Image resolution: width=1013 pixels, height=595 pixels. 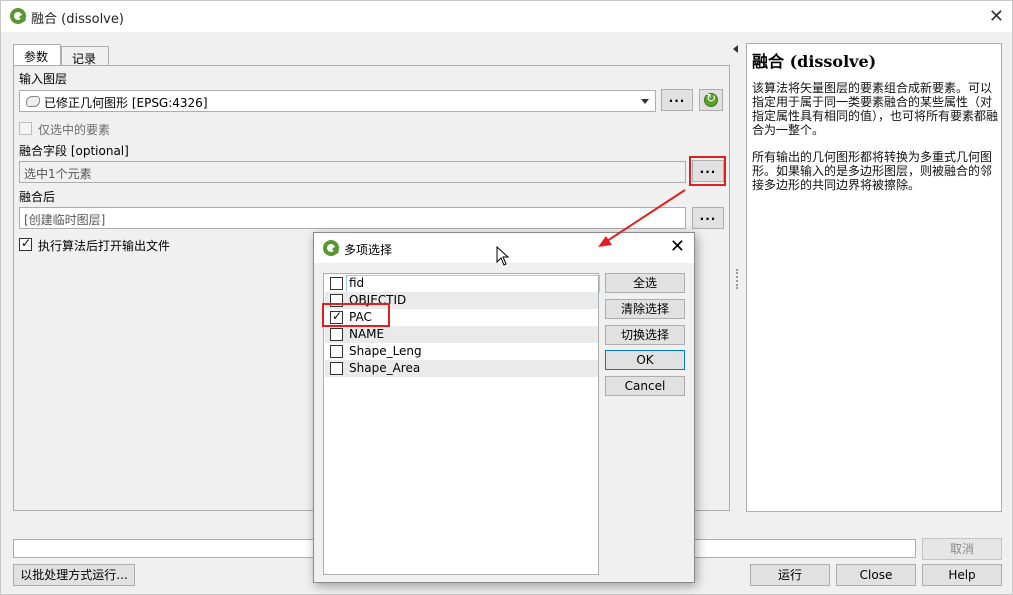 What do you see at coordinates (642, 218) in the screenshot?
I see `annotation-arrow-icon` at bounding box center [642, 218].